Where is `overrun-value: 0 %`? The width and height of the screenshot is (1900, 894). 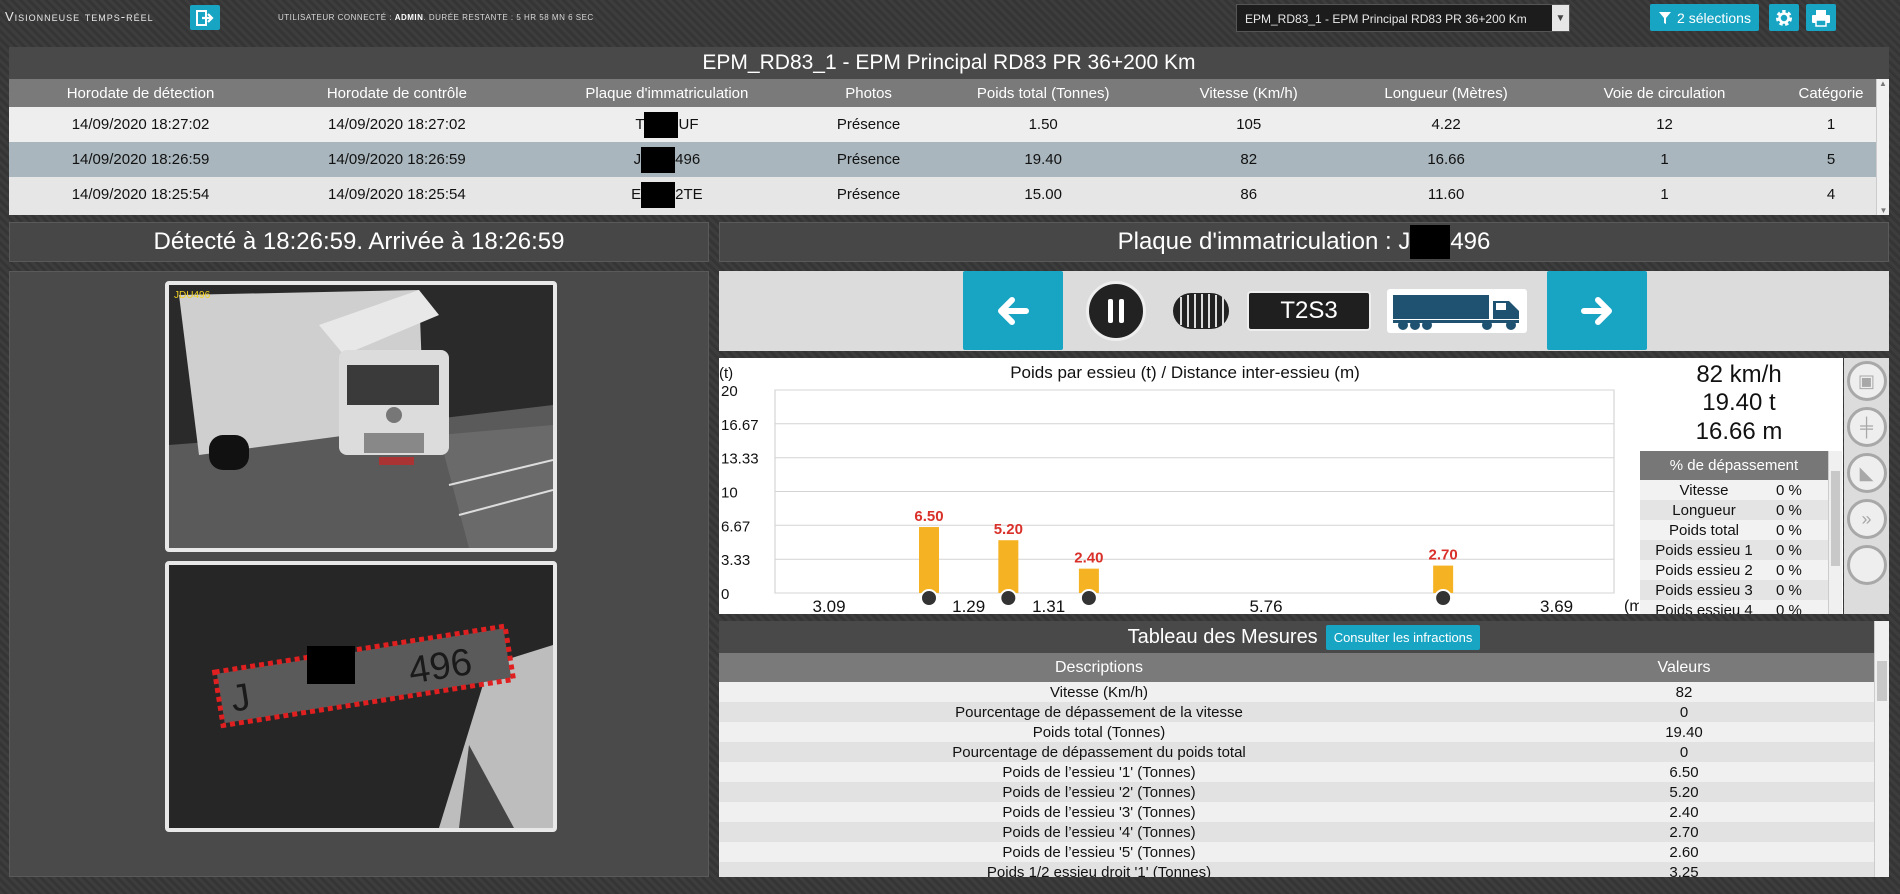 overrun-value: 0 % is located at coordinates (1798, 550).